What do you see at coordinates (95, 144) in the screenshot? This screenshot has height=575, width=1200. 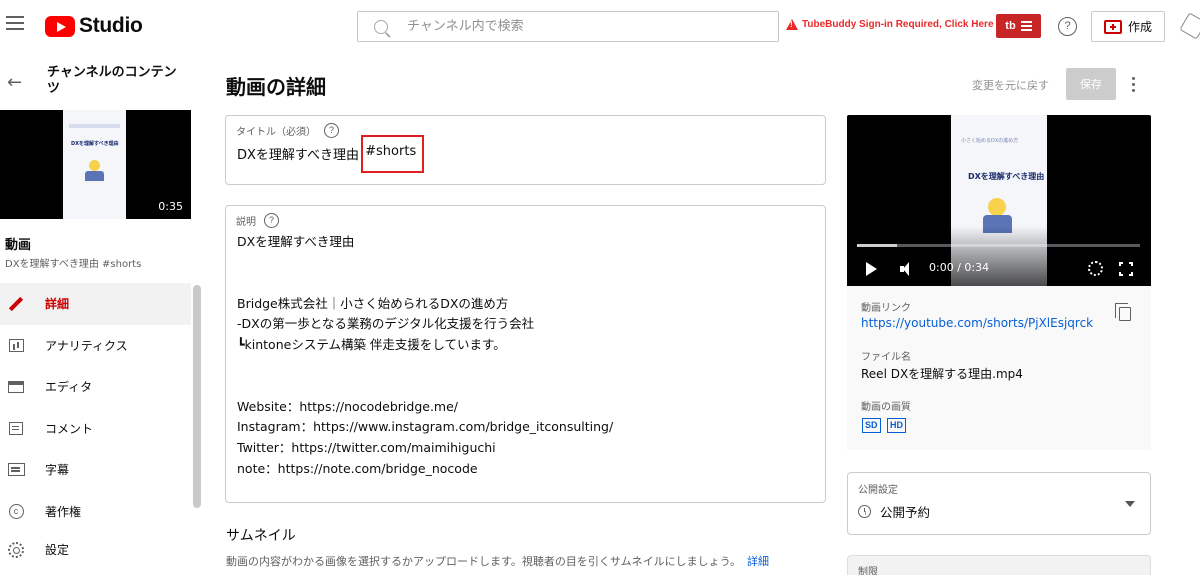 I see `thumbnail-title: DXを理解すべき理由` at bounding box center [95, 144].